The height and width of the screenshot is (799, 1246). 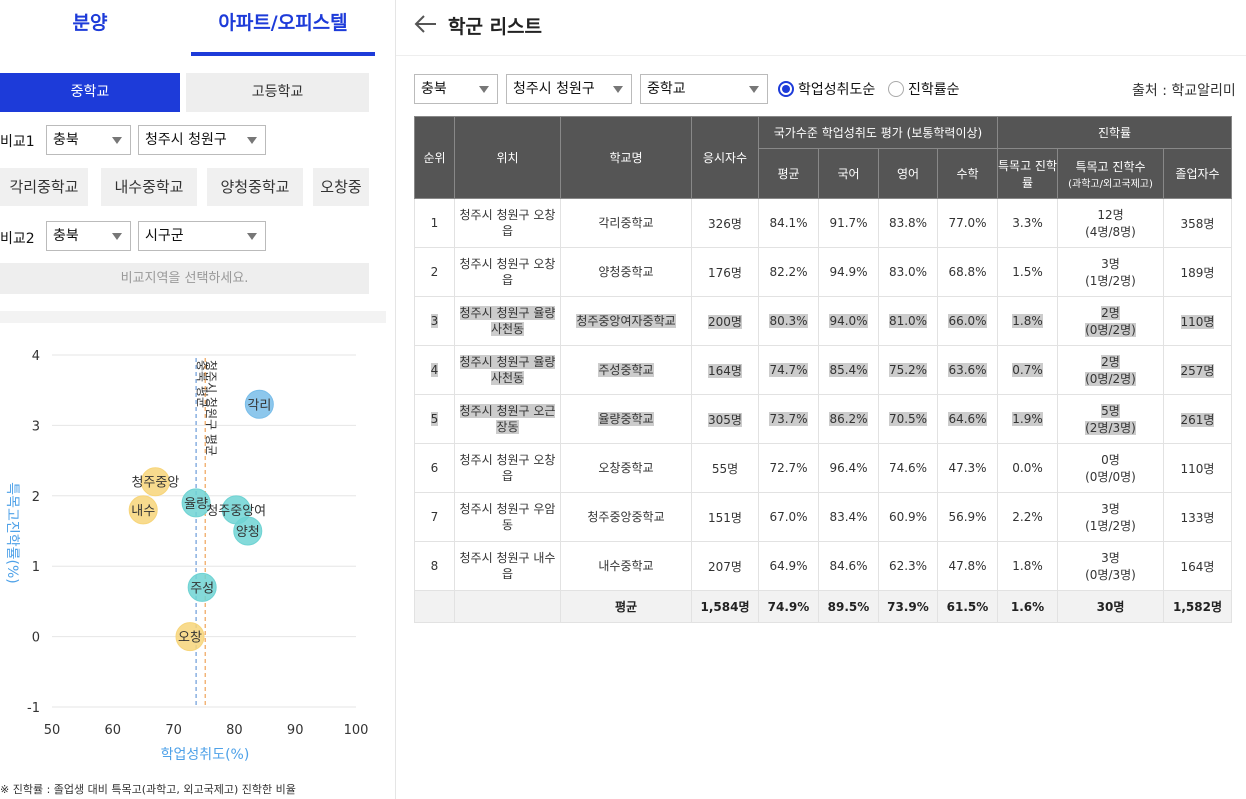 What do you see at coordinates (507, 566) in the screenshot?
I see `table-cell-location: 청주시 청원구 내수읍` at bounding box center [507, 566].